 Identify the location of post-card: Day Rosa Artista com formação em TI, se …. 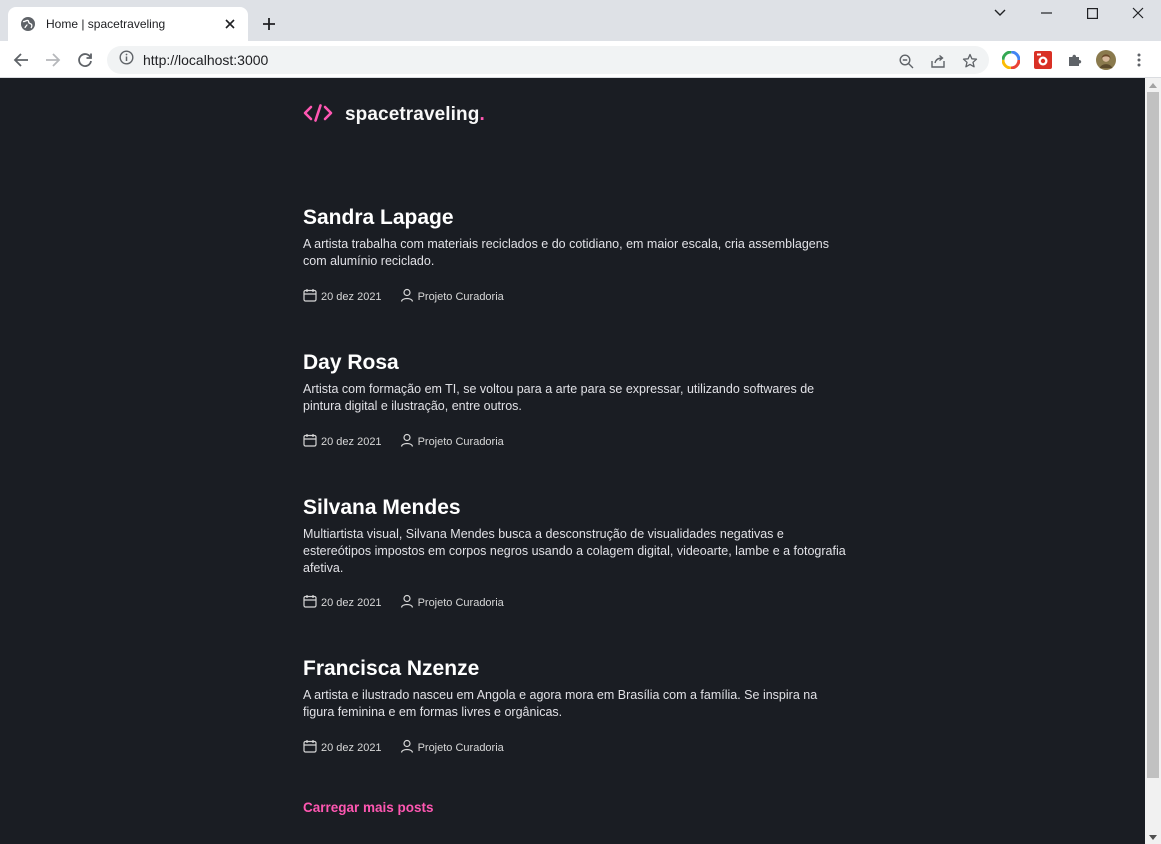
(575, 398).